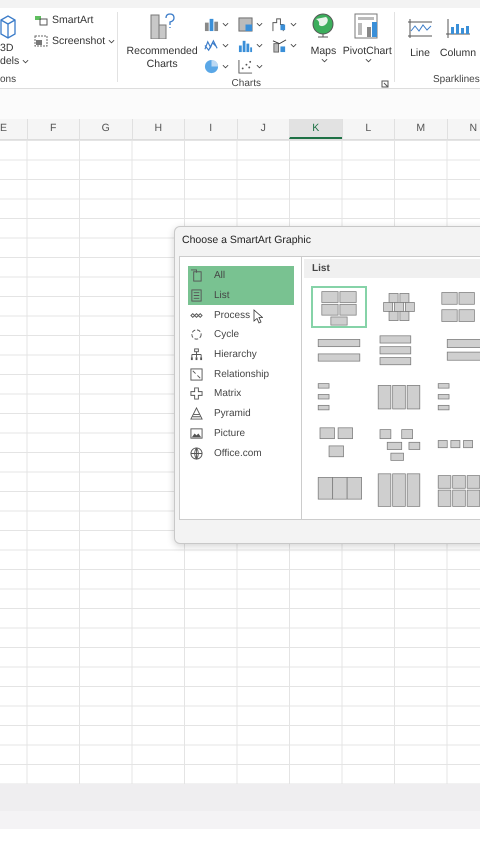  What do you see at coordinates (196, 275) in the screenshot?
I see `layout-icon` at bounding box center [196, 275].